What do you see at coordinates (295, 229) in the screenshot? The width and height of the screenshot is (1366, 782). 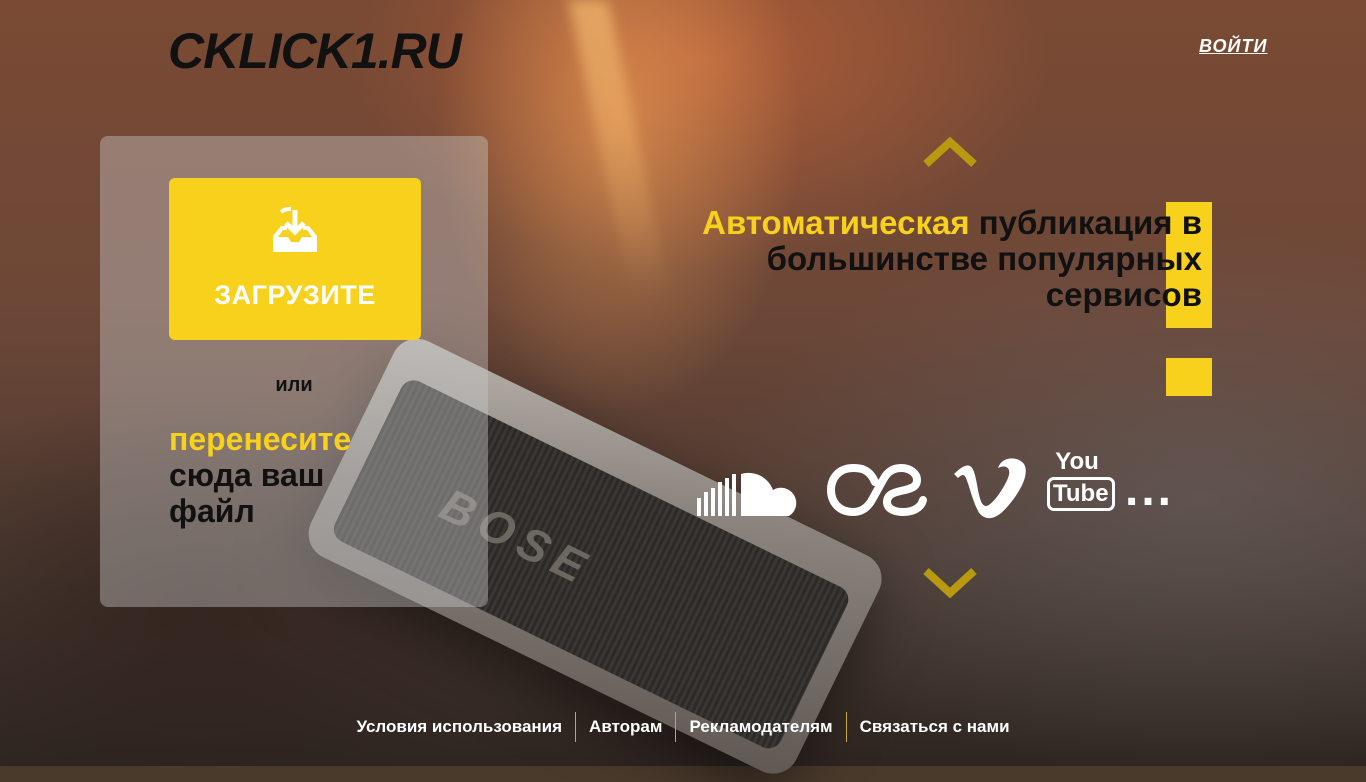 I see `upload-tray-icon` at bounding box center [295, 229].